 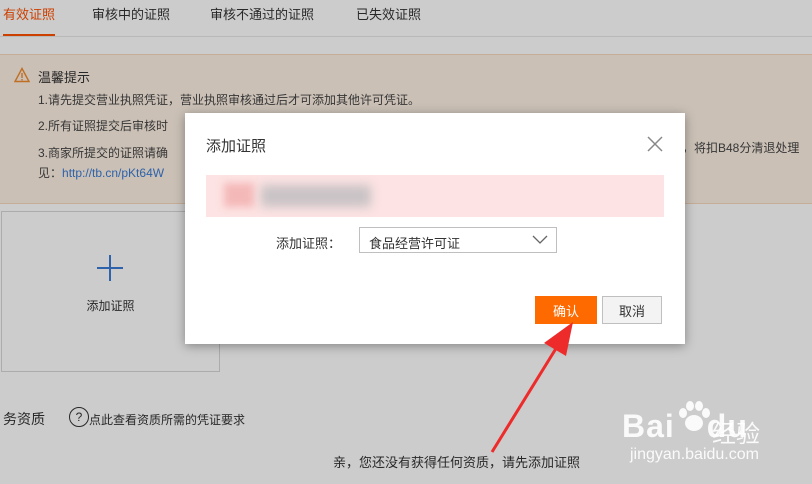 What do you see at coordinates (694, 416) in the screenshot?
I see `baidu-paw-icon` at bounding box center [694, 416].